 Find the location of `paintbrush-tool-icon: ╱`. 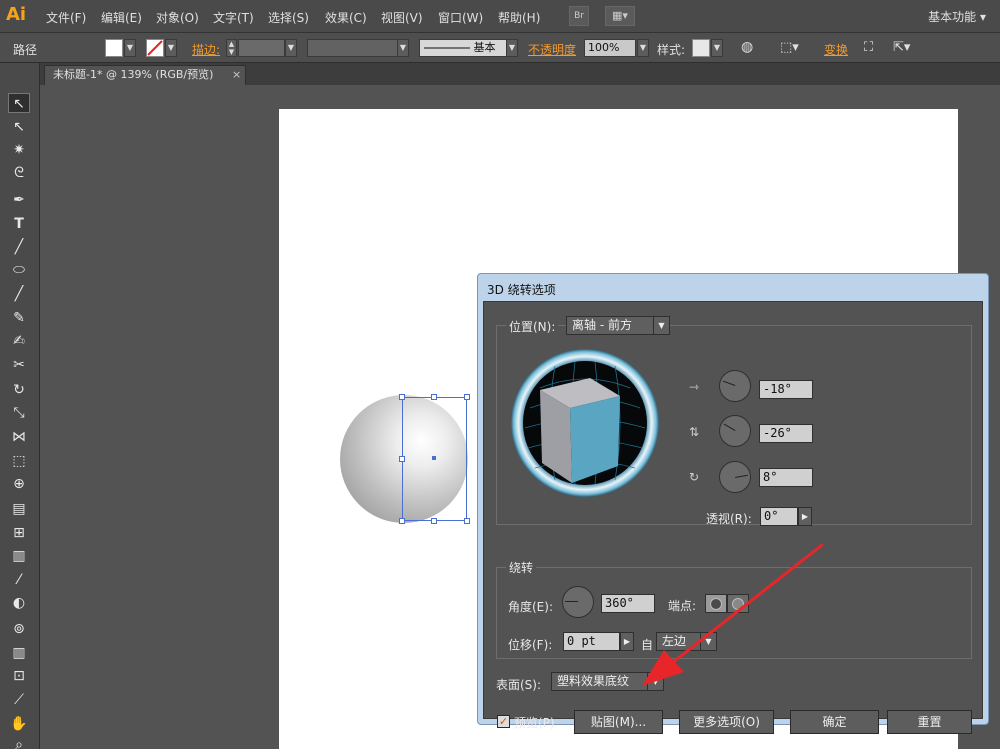

paintbrush-tool-icon: ╱ is located at coordinates (19, 294).